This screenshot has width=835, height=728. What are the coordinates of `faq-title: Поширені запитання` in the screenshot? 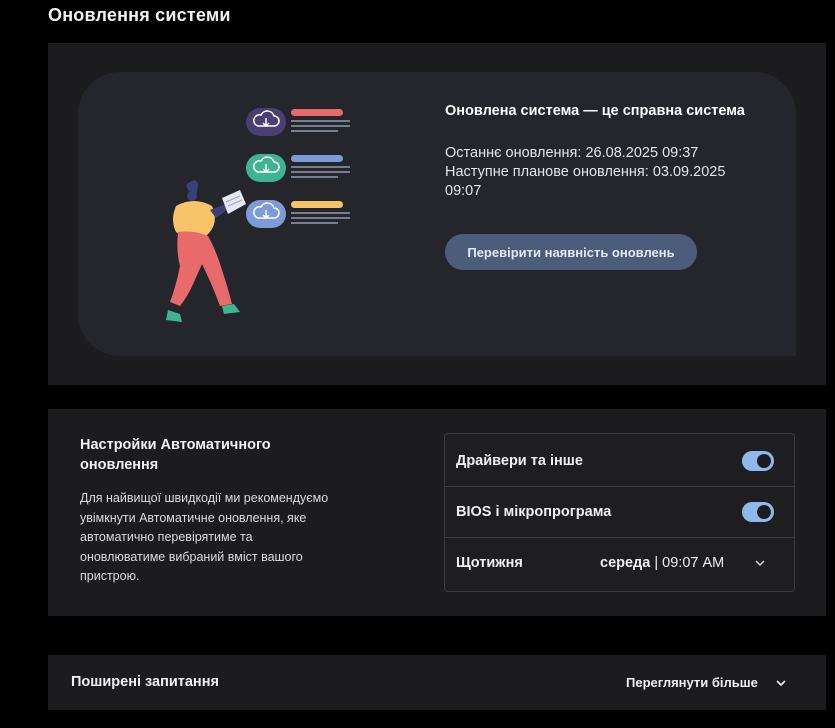 It's located at (145, 682).